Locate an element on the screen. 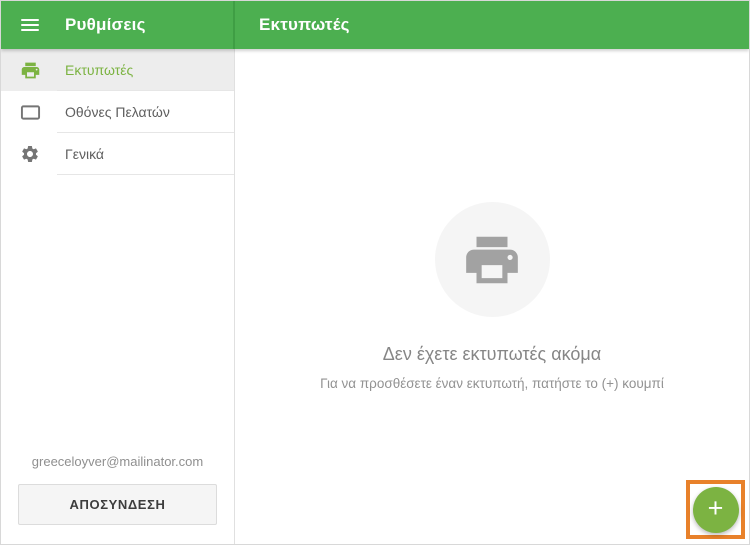  sidebar-header-title: Ρυθμίσεις is located at coordinates (105, 24).